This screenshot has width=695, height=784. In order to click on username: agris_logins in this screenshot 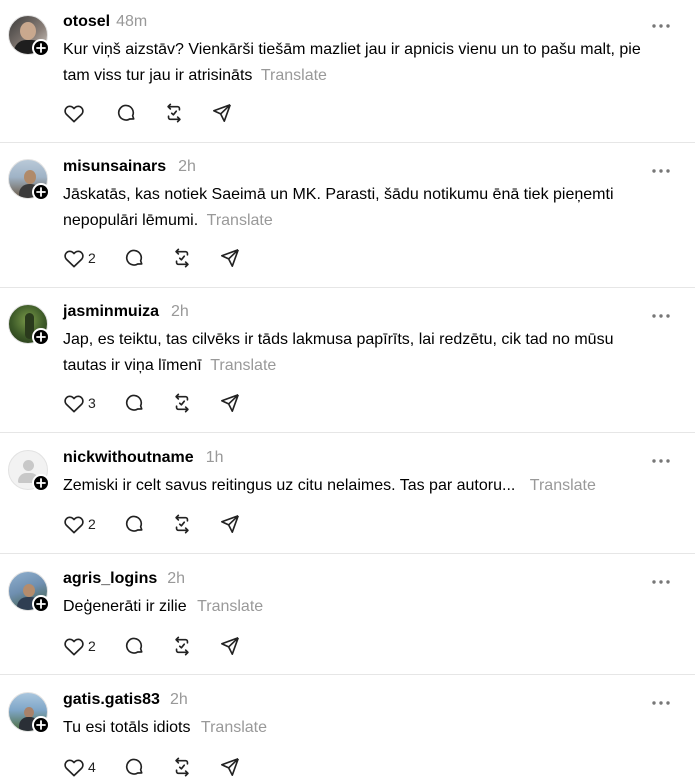, I will do `click(110, 579)`.